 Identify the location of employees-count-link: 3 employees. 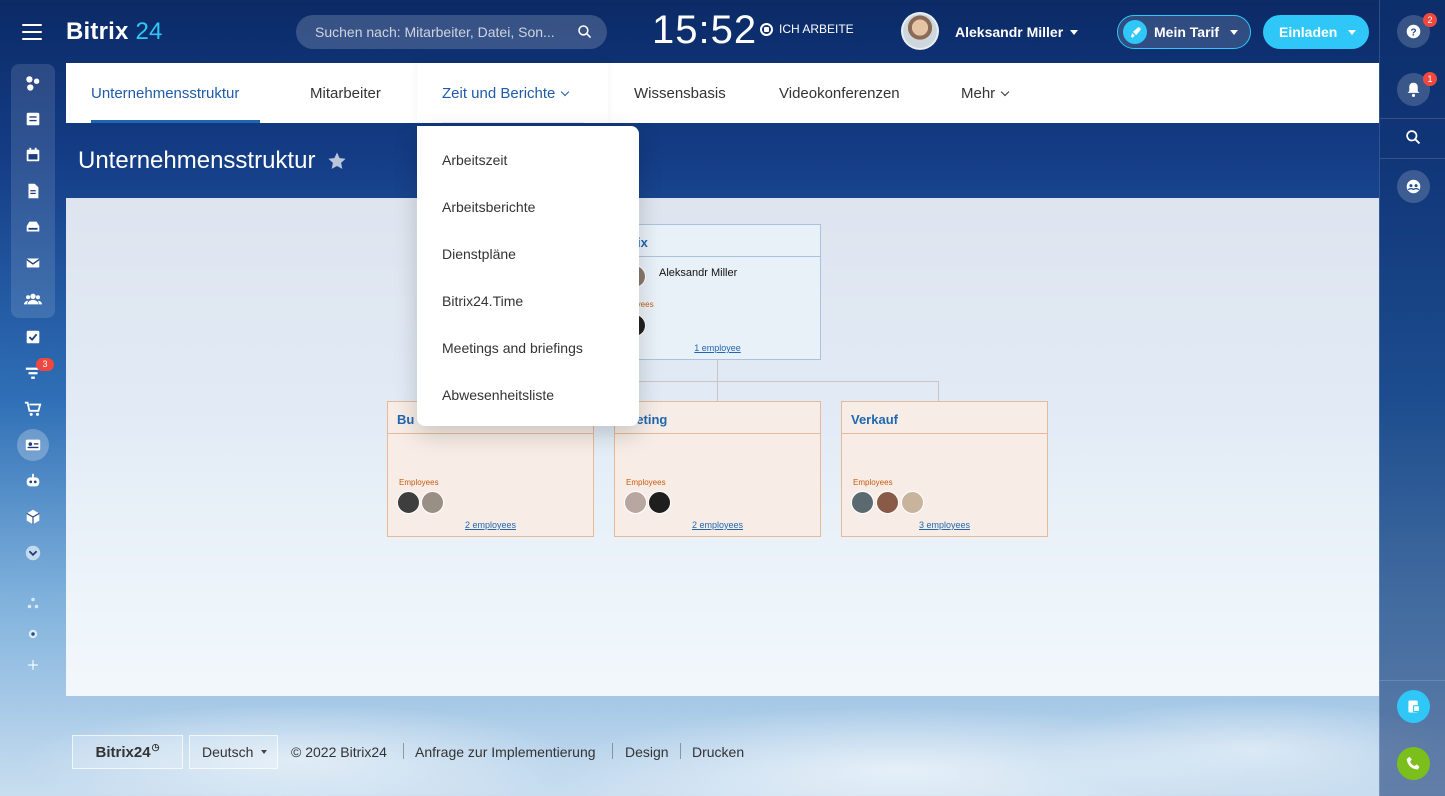
(944, 525).